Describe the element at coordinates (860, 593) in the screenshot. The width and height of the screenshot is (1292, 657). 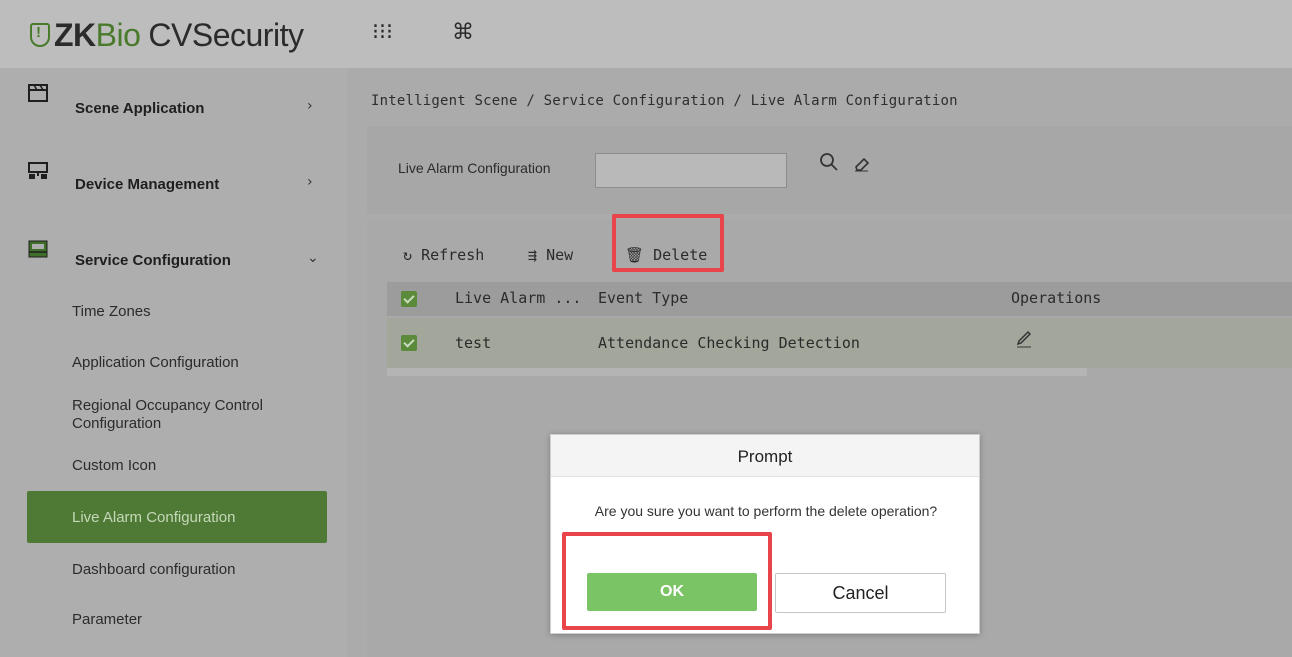
I see `cancel-button: Cancel` at that location.